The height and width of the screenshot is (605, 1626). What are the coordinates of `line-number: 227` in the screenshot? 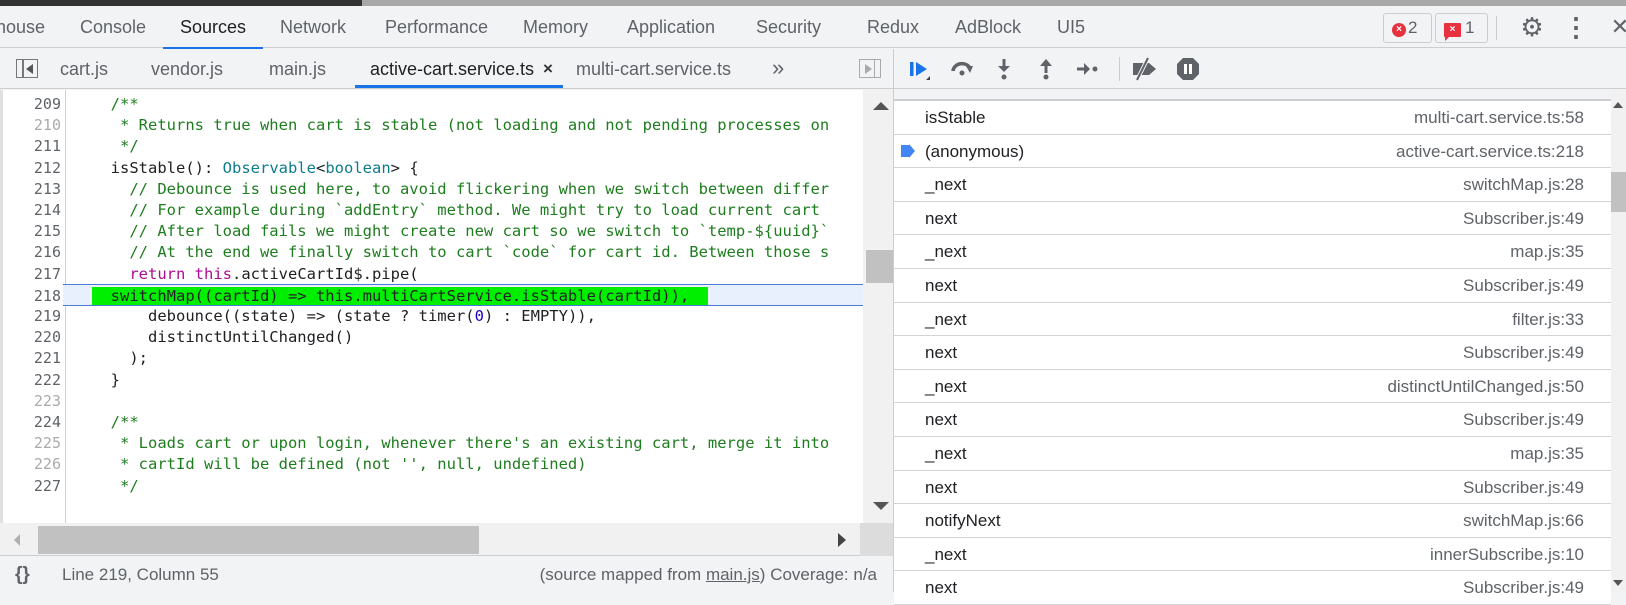 It's located at (32, 486).